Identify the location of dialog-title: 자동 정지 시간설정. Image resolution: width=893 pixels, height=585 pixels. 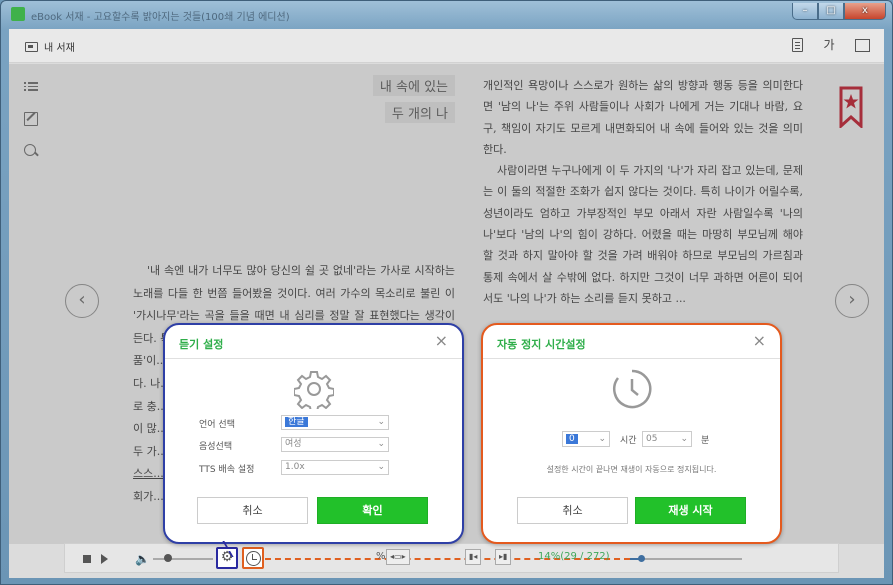
(541, 344).